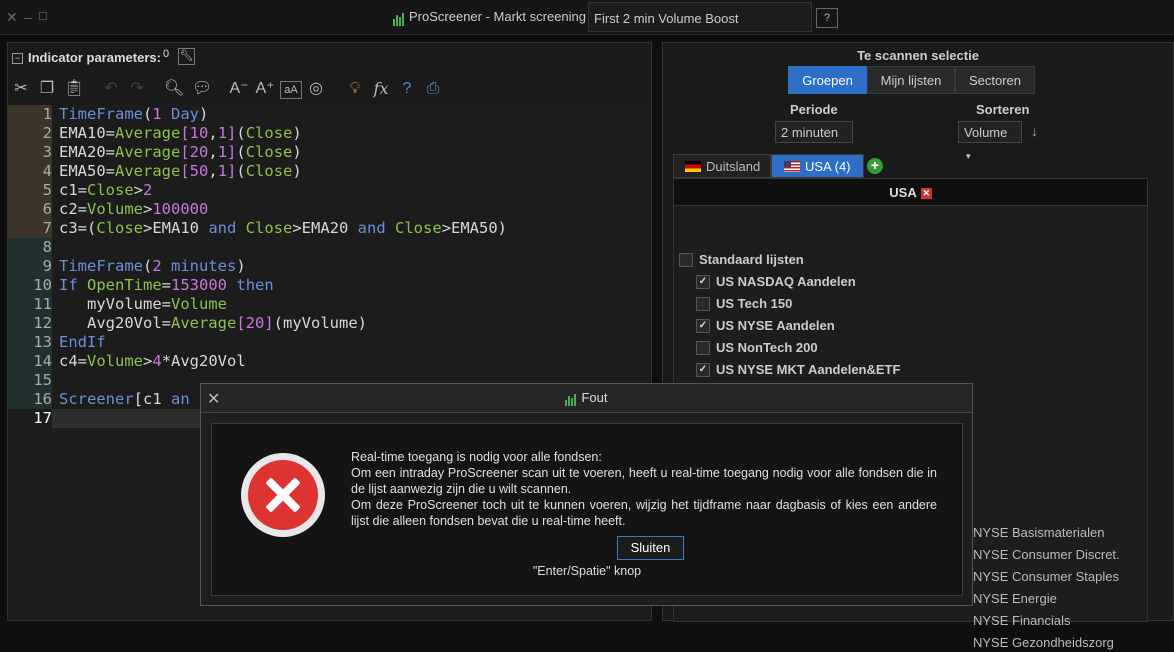 The image size is (1174, 652). What do you see at coordinates (693, 167) in the screenshot?
I see `germany-flag-icon` at bounding box center [693, 167].